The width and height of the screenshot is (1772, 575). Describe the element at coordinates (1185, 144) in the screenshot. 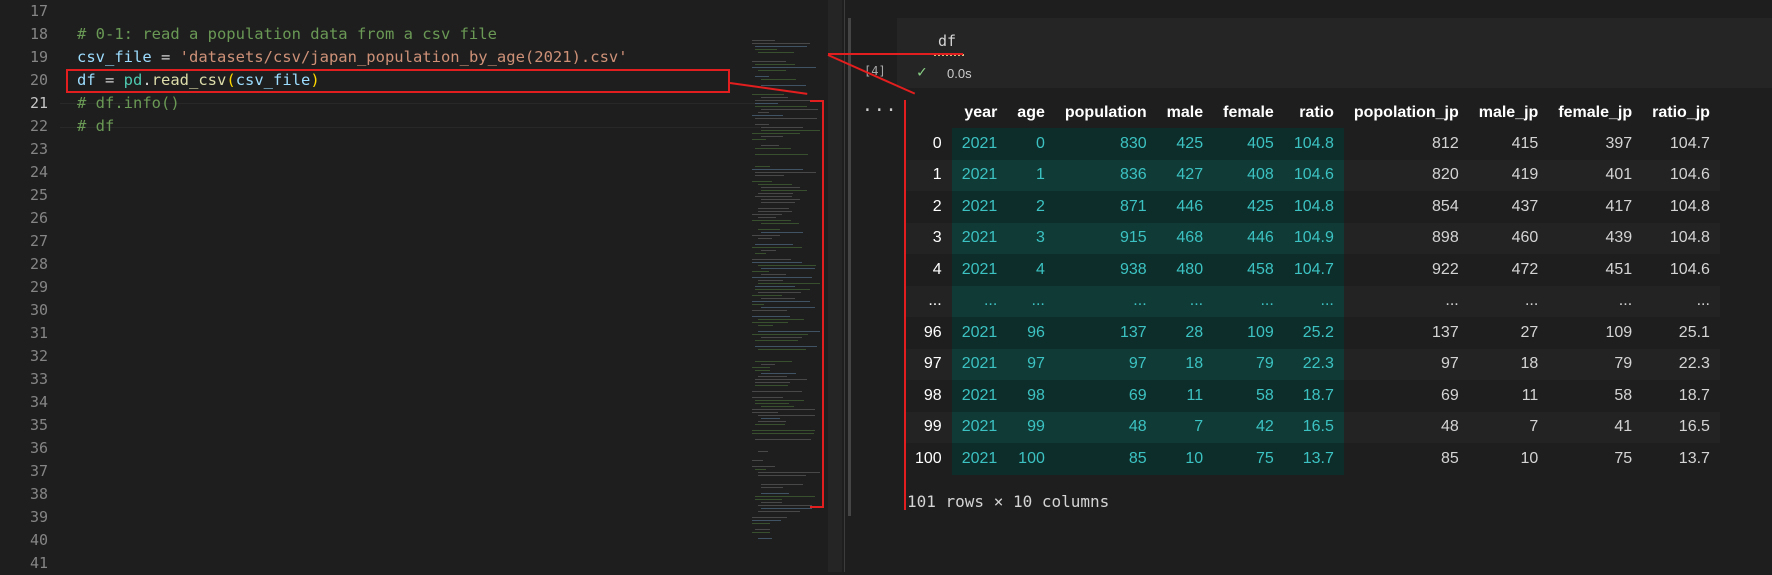

I see `table-cell: 425` at that location.